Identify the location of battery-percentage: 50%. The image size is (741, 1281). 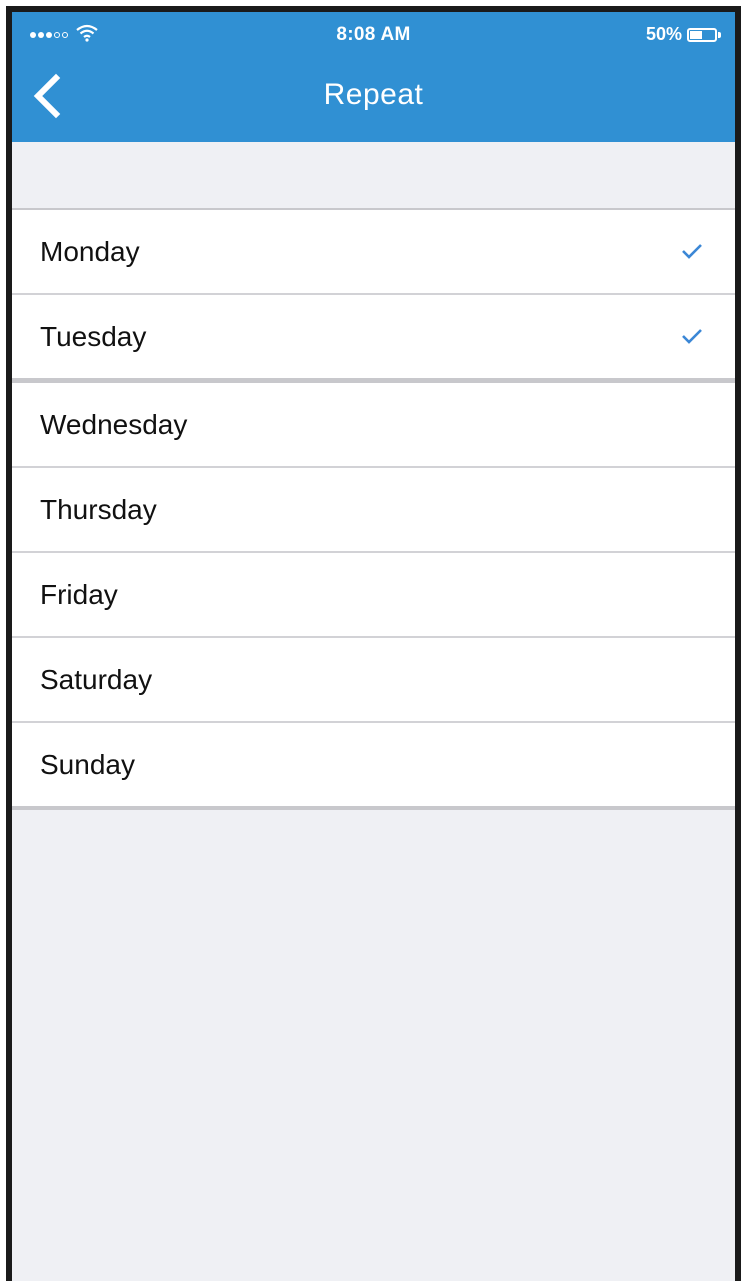
(663, 34).